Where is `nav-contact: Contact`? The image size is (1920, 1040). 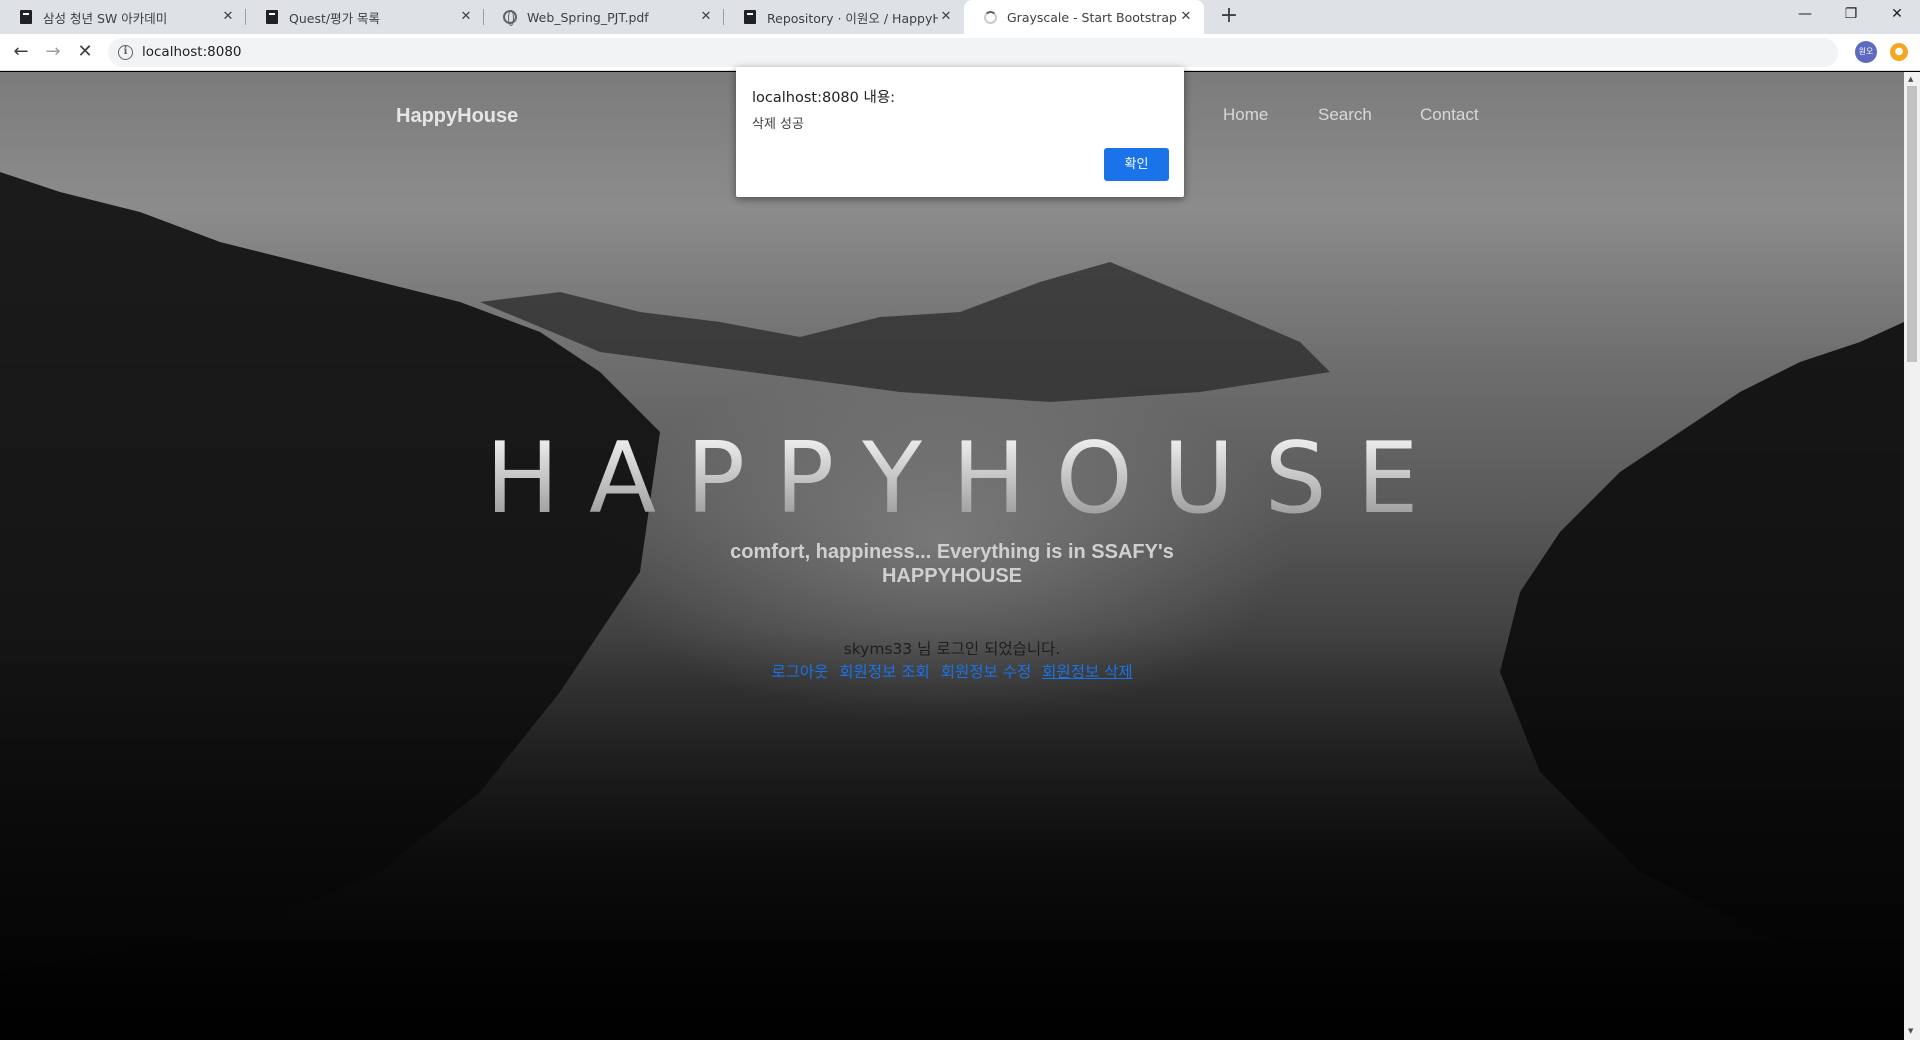 nav-contact: Contact is located at coordinates (1449, 115).